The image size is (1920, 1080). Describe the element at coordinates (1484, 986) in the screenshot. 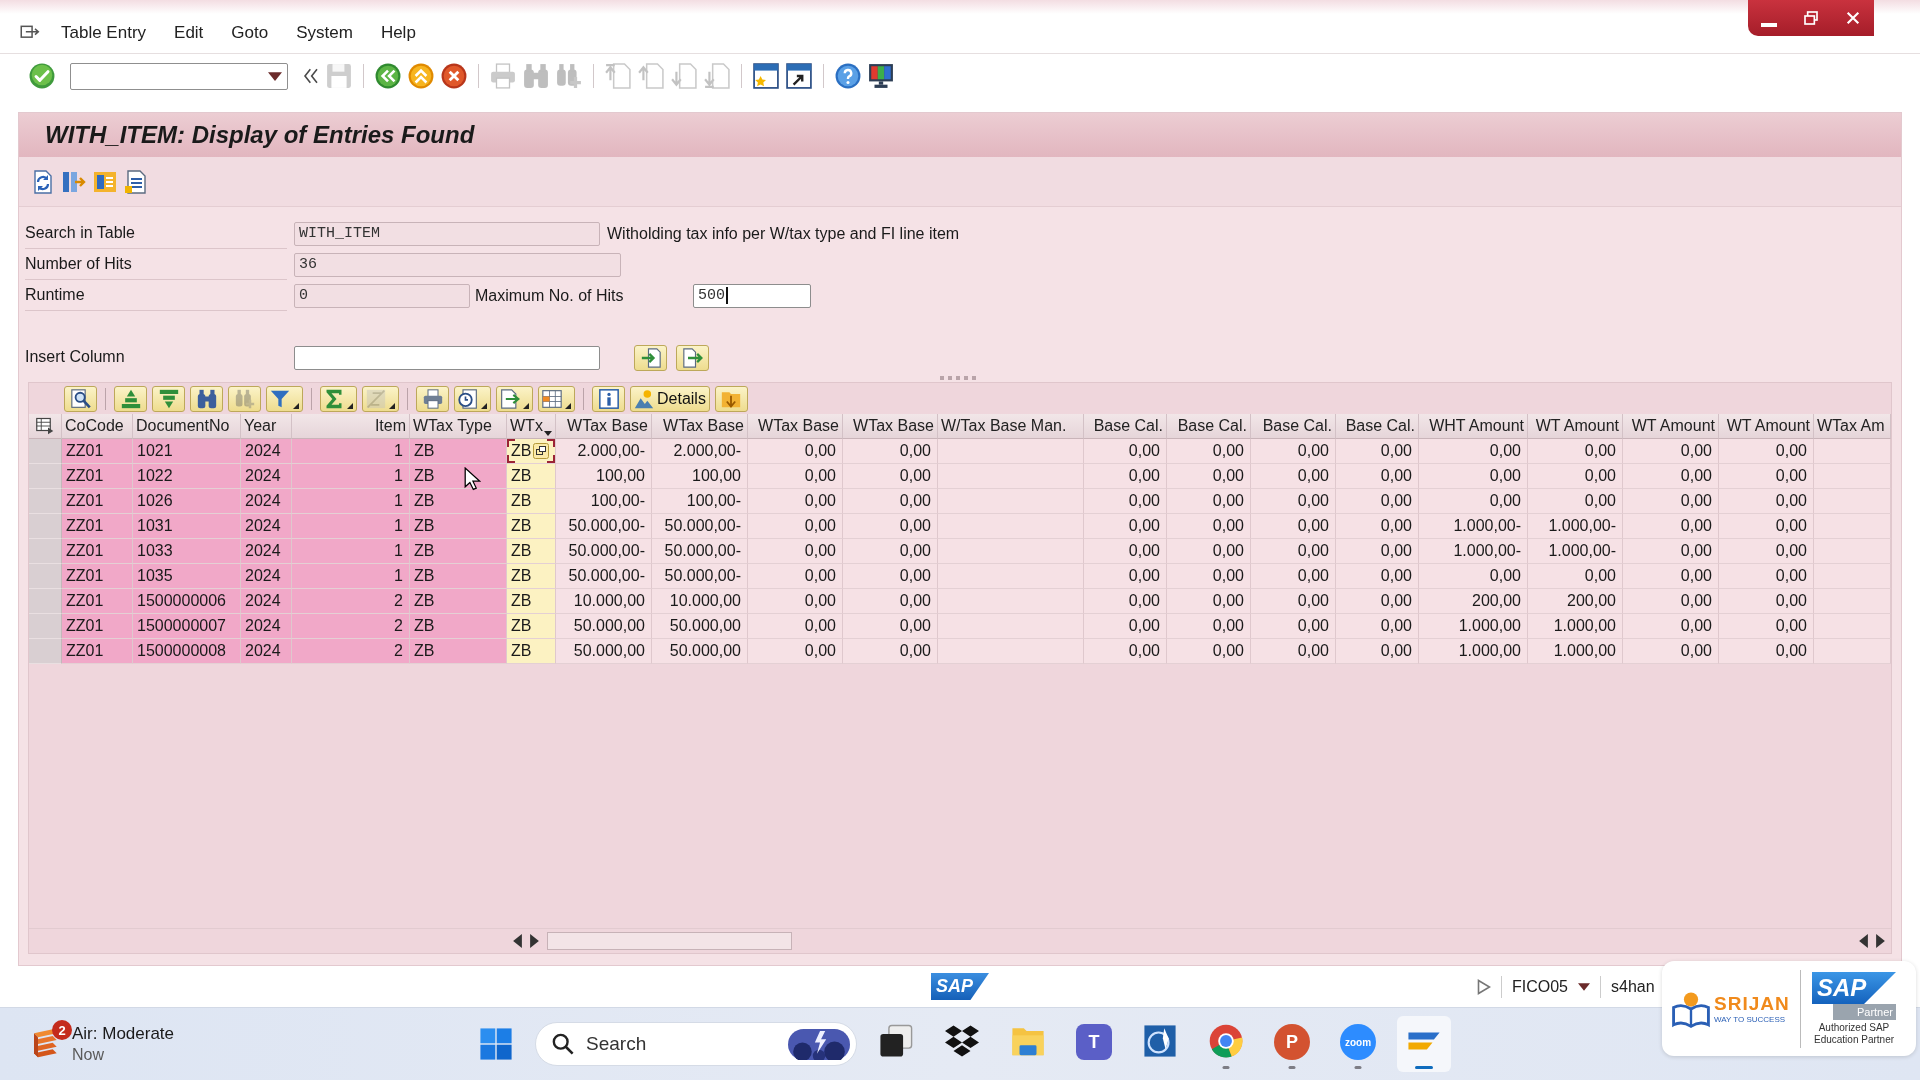

I see `play-icon` at that location.